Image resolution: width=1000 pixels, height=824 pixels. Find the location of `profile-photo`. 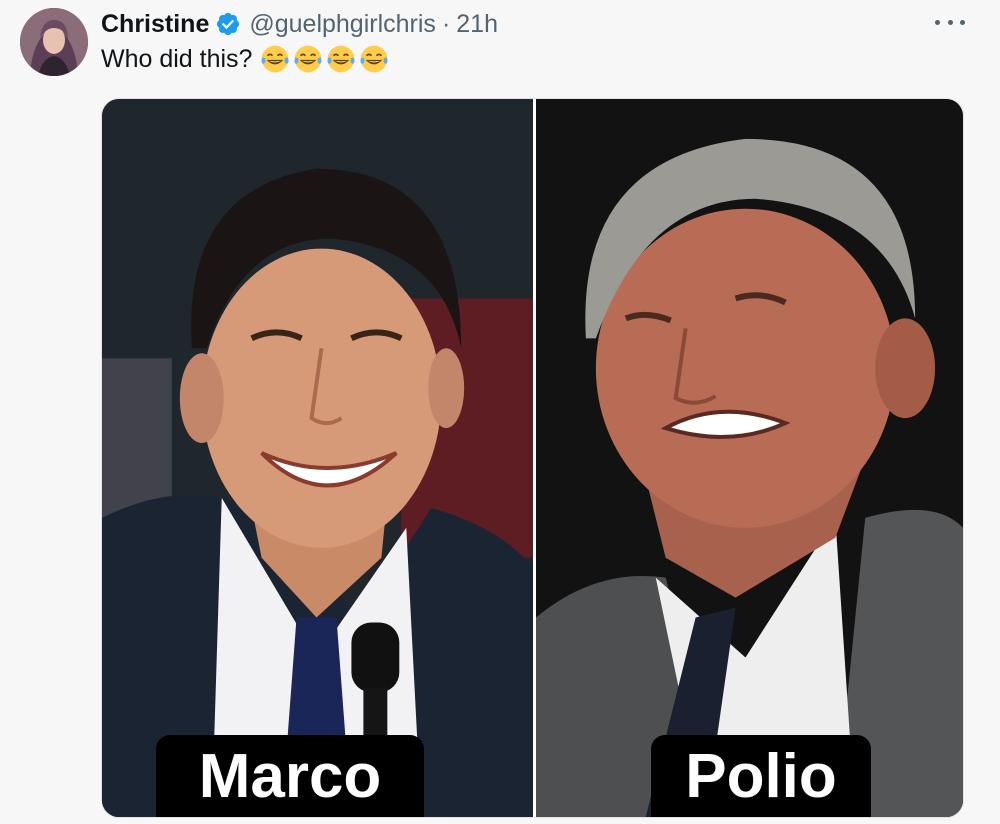

profile-photo is located at coordinates (54, 42).